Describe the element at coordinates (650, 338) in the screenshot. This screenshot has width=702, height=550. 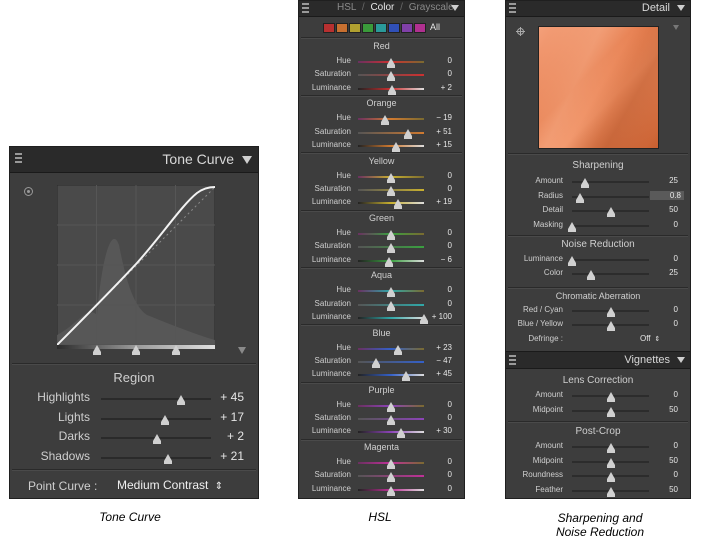
I see `defringe-select: Off ⇕` at that location.